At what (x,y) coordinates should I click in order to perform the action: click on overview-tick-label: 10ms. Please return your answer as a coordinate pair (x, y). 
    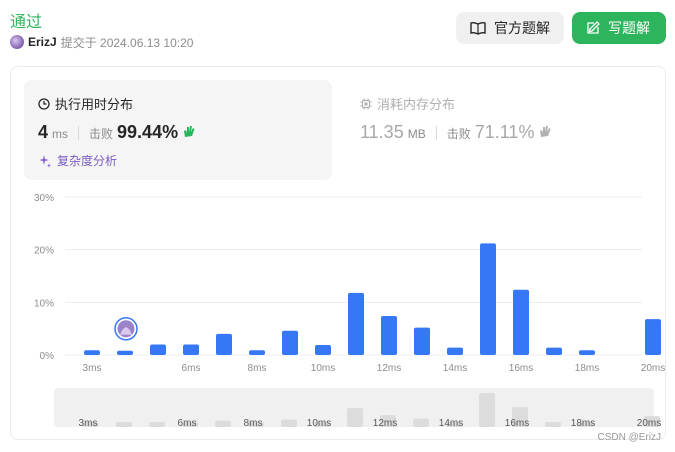
    Looking at the image, I should click on (319, 423).